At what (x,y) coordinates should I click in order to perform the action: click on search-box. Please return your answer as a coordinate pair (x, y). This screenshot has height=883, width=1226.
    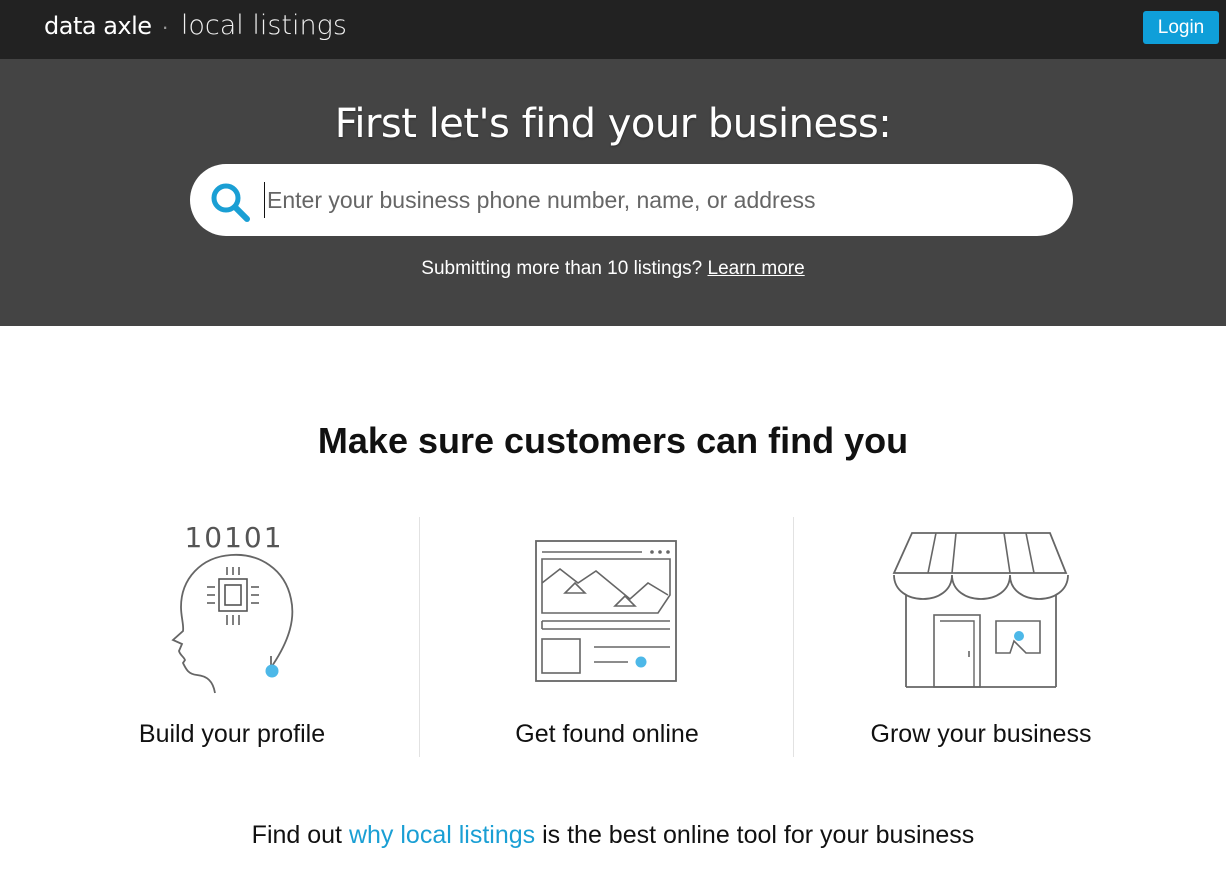
    Looking at the image, I should click on (631, 200).